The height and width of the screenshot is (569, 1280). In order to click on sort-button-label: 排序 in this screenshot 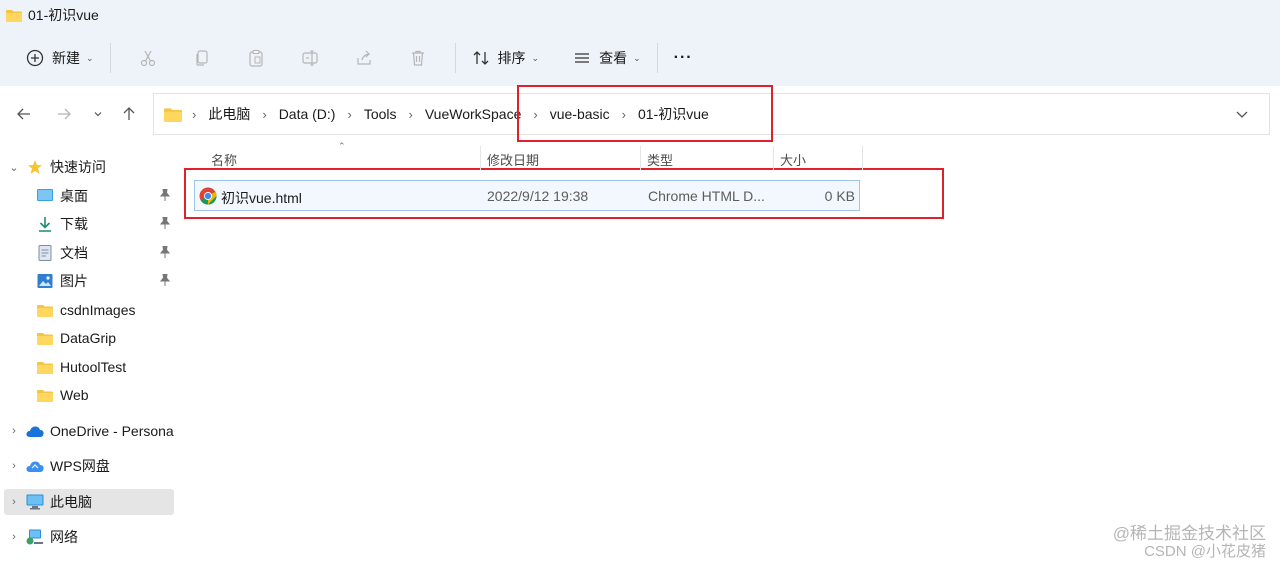, I will do `click(511, 58)`.